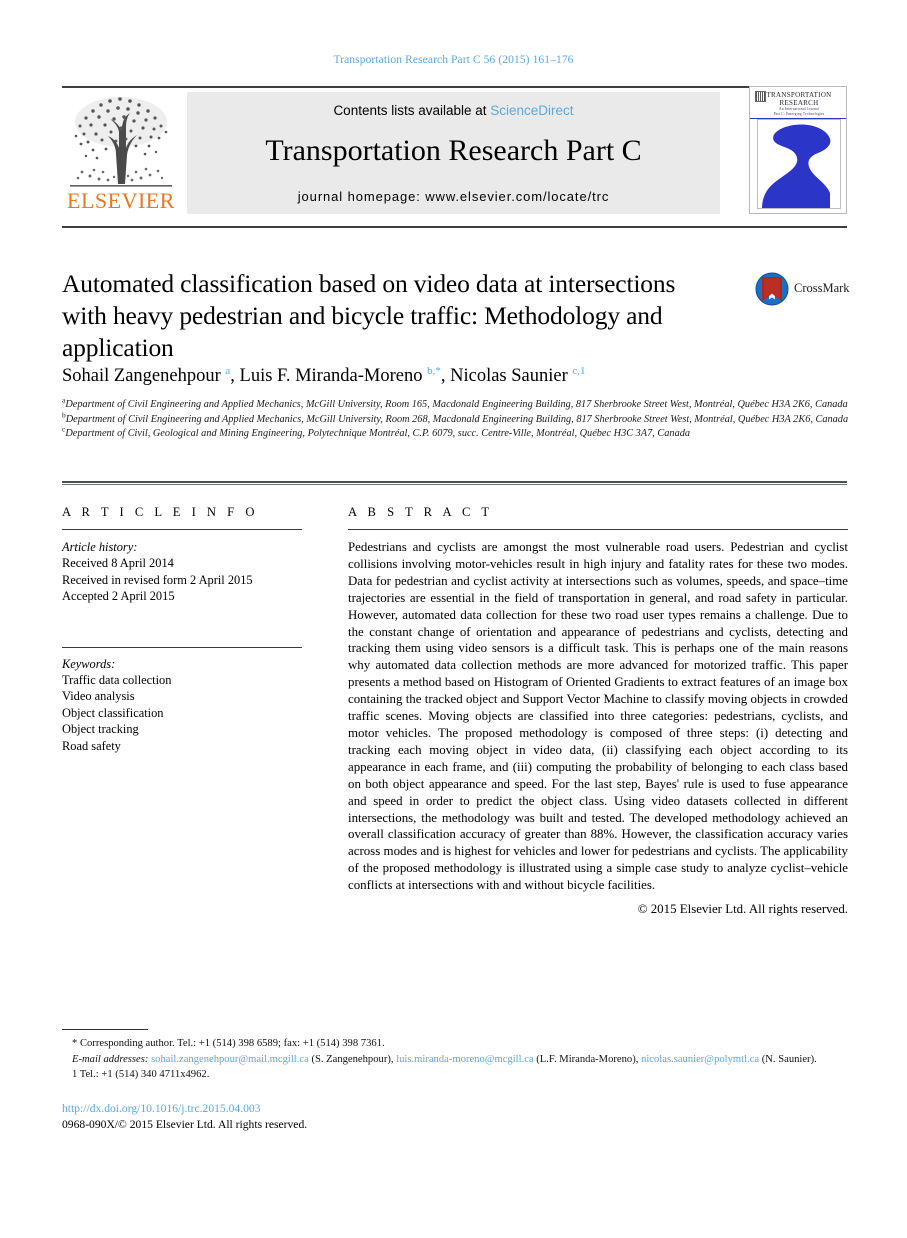 The height and width of the screenshot is (1238, 907). What do you see at coordinates (118, 596) in the screenshot?
I see `history-item: Accepted 2 April 2015` at bounding box center [118, 596].